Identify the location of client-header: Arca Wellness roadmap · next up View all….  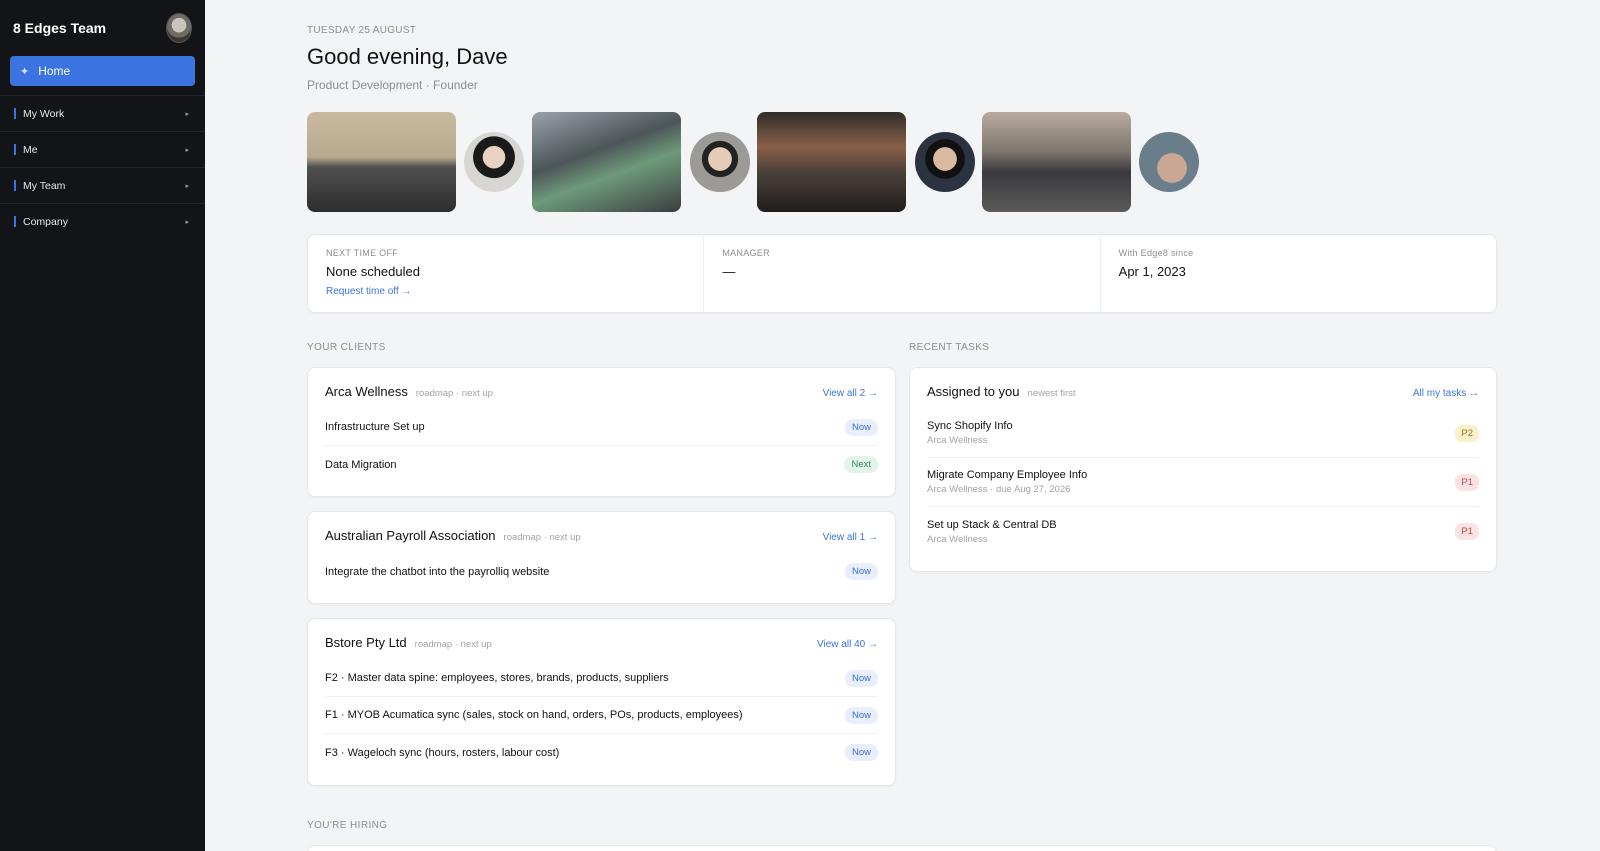
(601, 388).